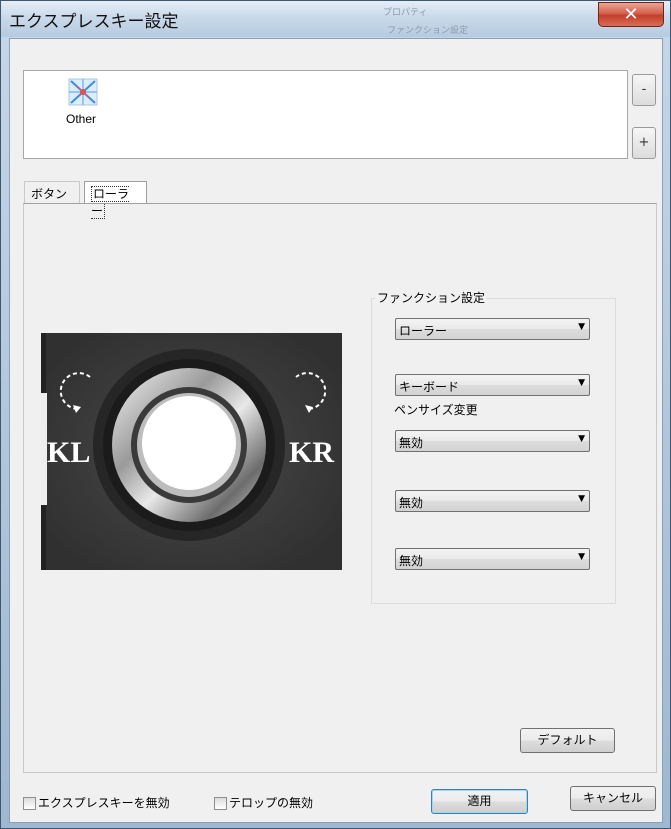 The width and height of the screenshot is (671, 829). Describe the element at coordinates (81, 119) in the screenshot. I see `application-label: Other` at that location.